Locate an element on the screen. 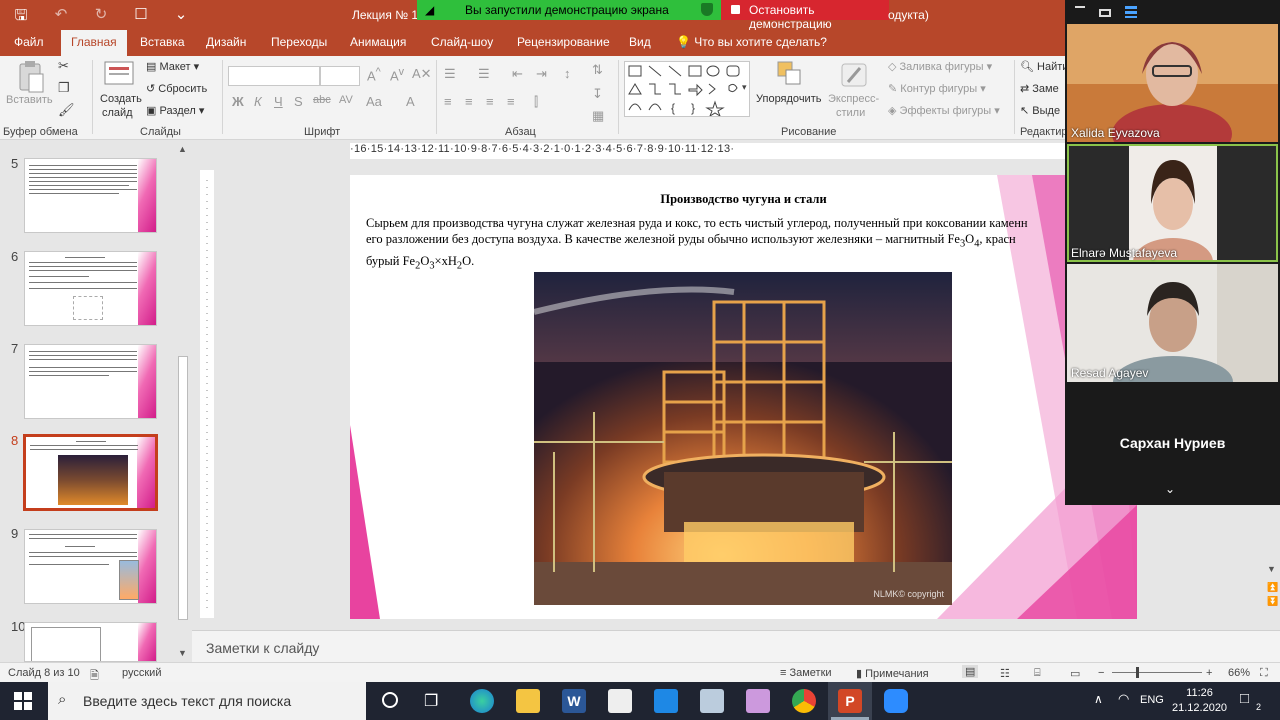  edge-browser-icon is located at coordinates (482, 701).